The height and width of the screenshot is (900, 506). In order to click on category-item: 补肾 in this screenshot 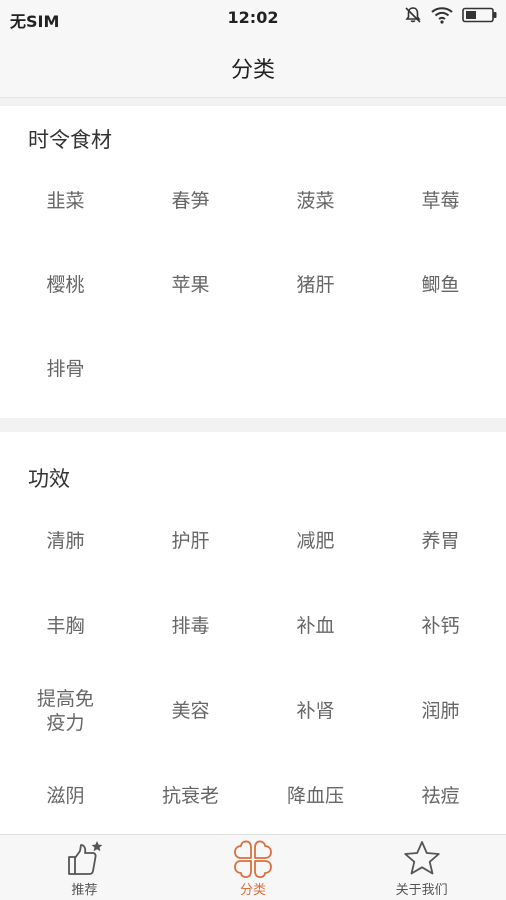, I will do `click(315, 710)`.